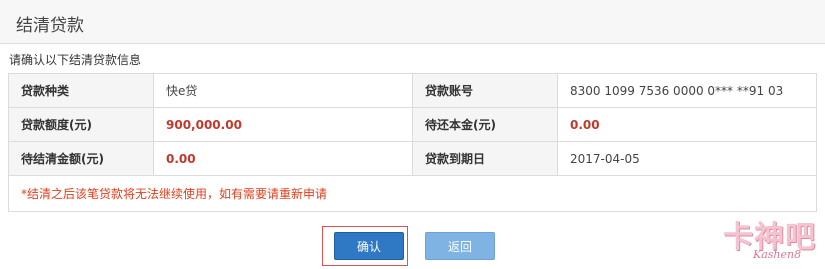 The height and width of the screenshot is (269, 825). What do you see at coordinates (81, 158) in the screenshot?
I see `settle-amount-label: 待结清金额(元)` at bounding box center [81, 158].